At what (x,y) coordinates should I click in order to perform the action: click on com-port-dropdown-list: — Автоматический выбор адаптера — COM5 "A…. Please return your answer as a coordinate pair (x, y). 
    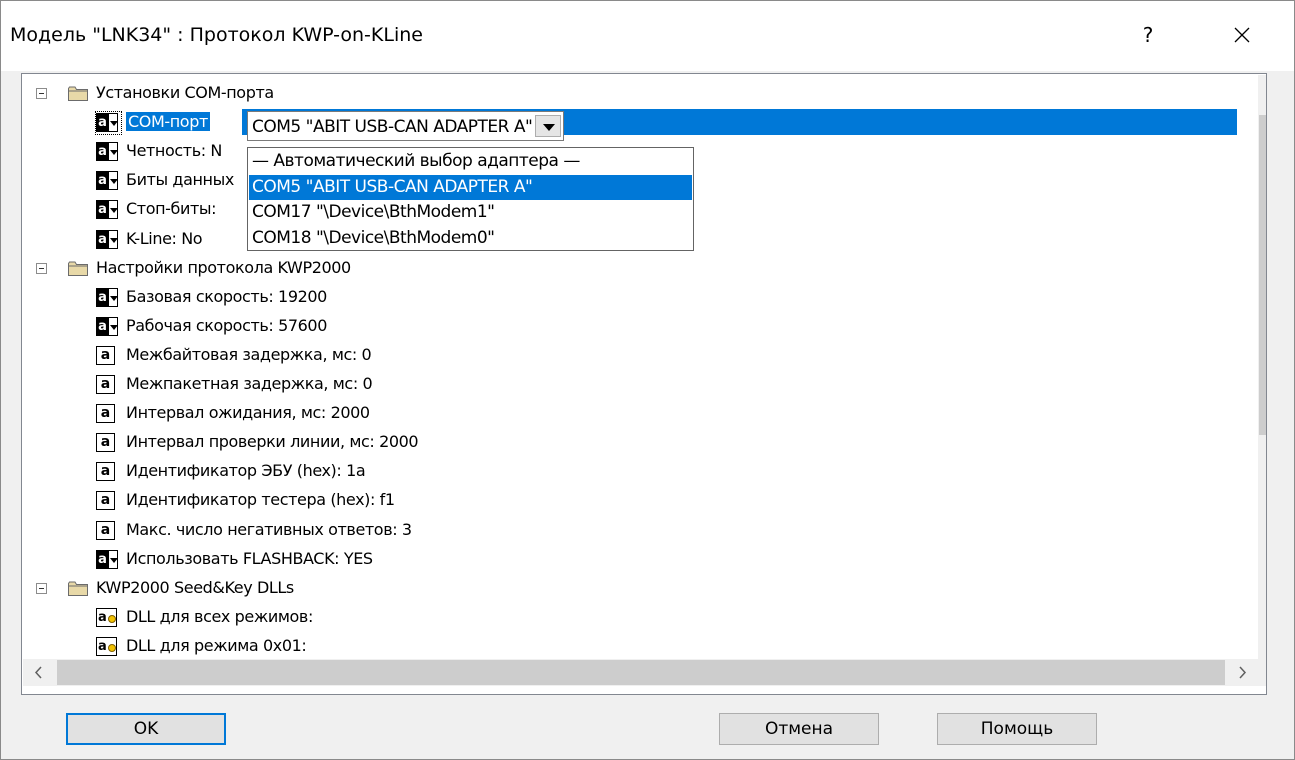
    Looking at the image, I should click on (470, 199).